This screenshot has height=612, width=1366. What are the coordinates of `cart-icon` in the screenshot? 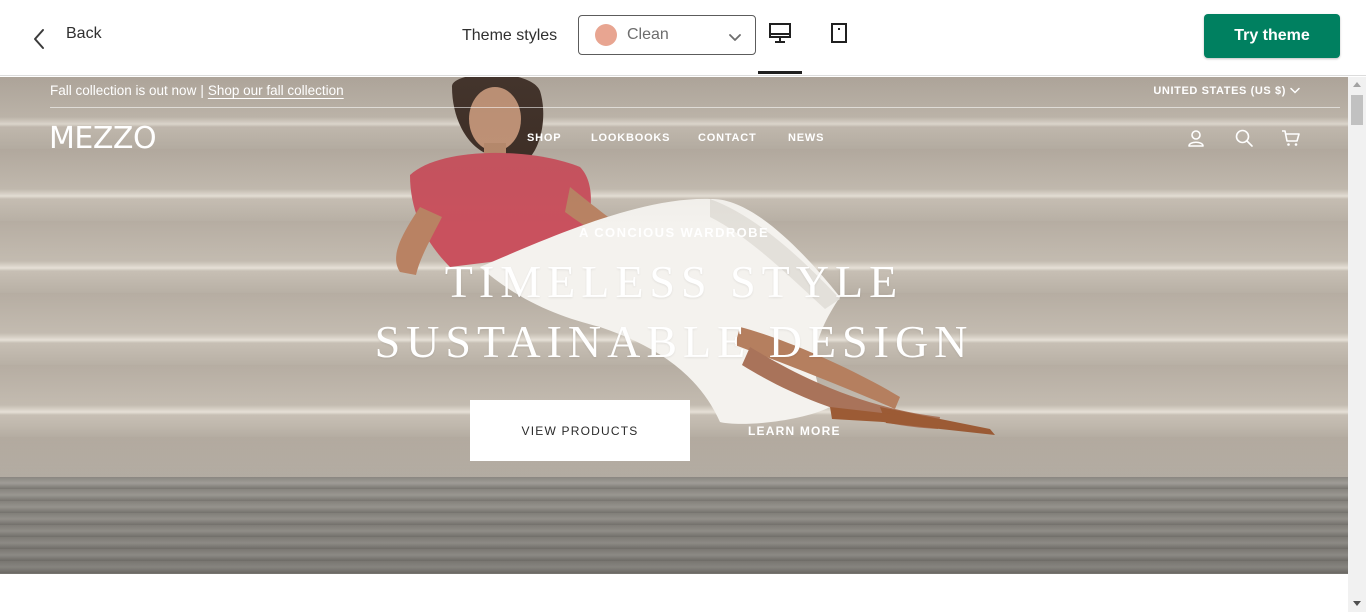 It's located at (1291, 140).